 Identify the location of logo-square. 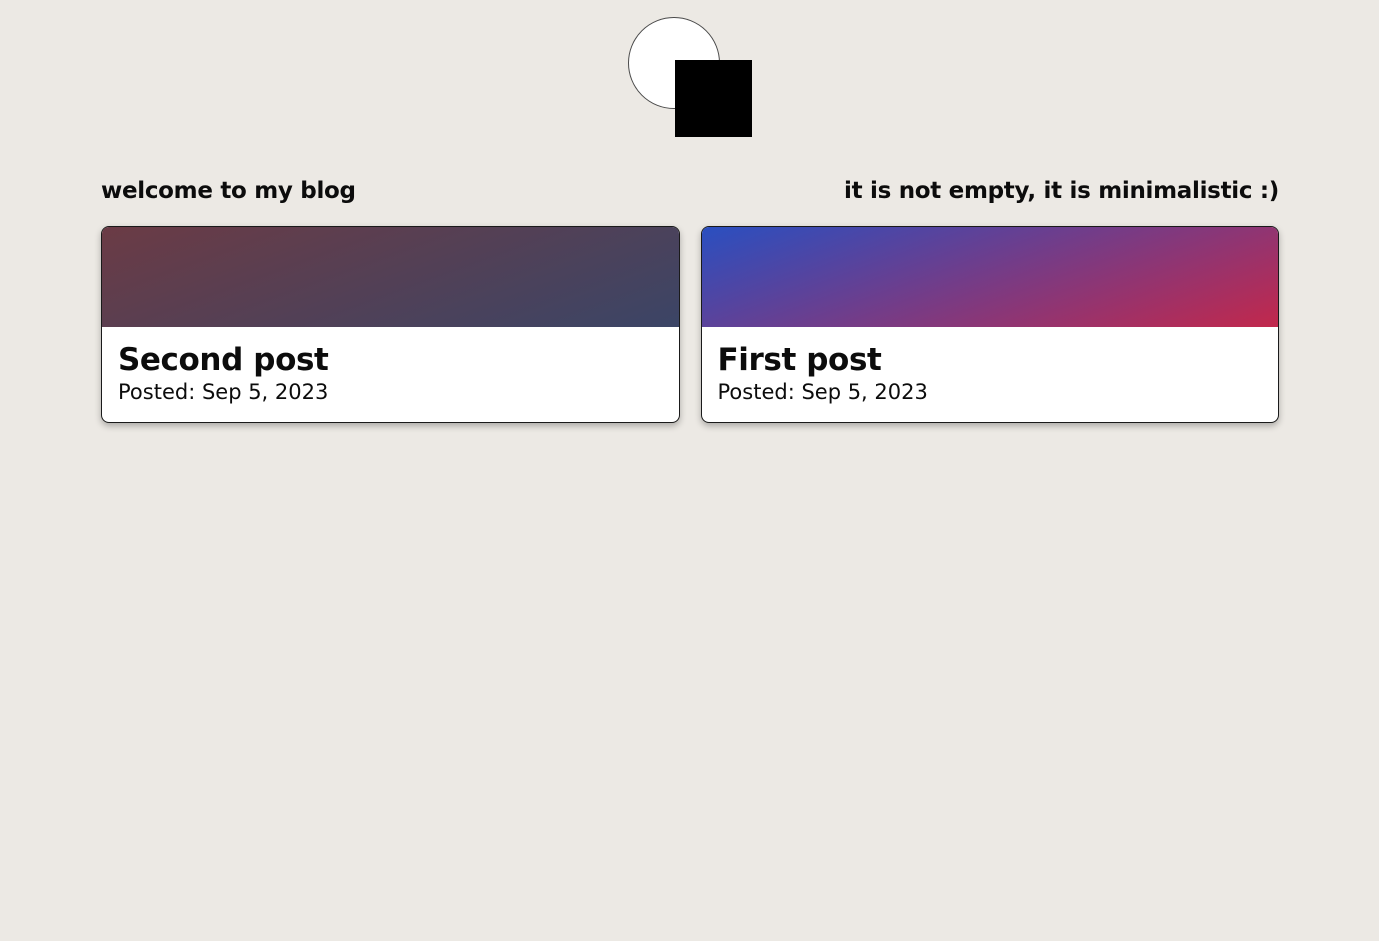
(713, 98).